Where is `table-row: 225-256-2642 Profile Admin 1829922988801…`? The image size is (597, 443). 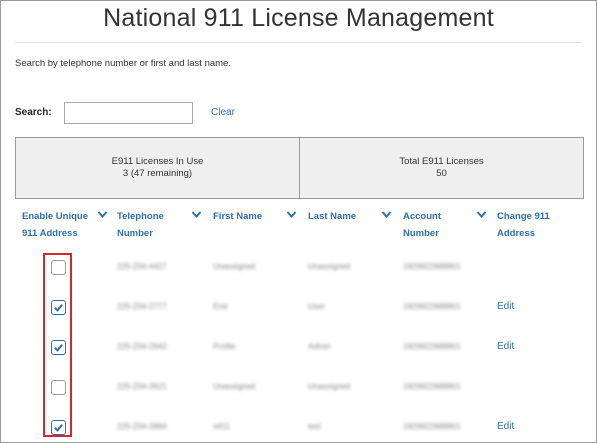 table-row: 225-256-2642 Profile Admin 1829922988801… is located at coordinates (298, 350).